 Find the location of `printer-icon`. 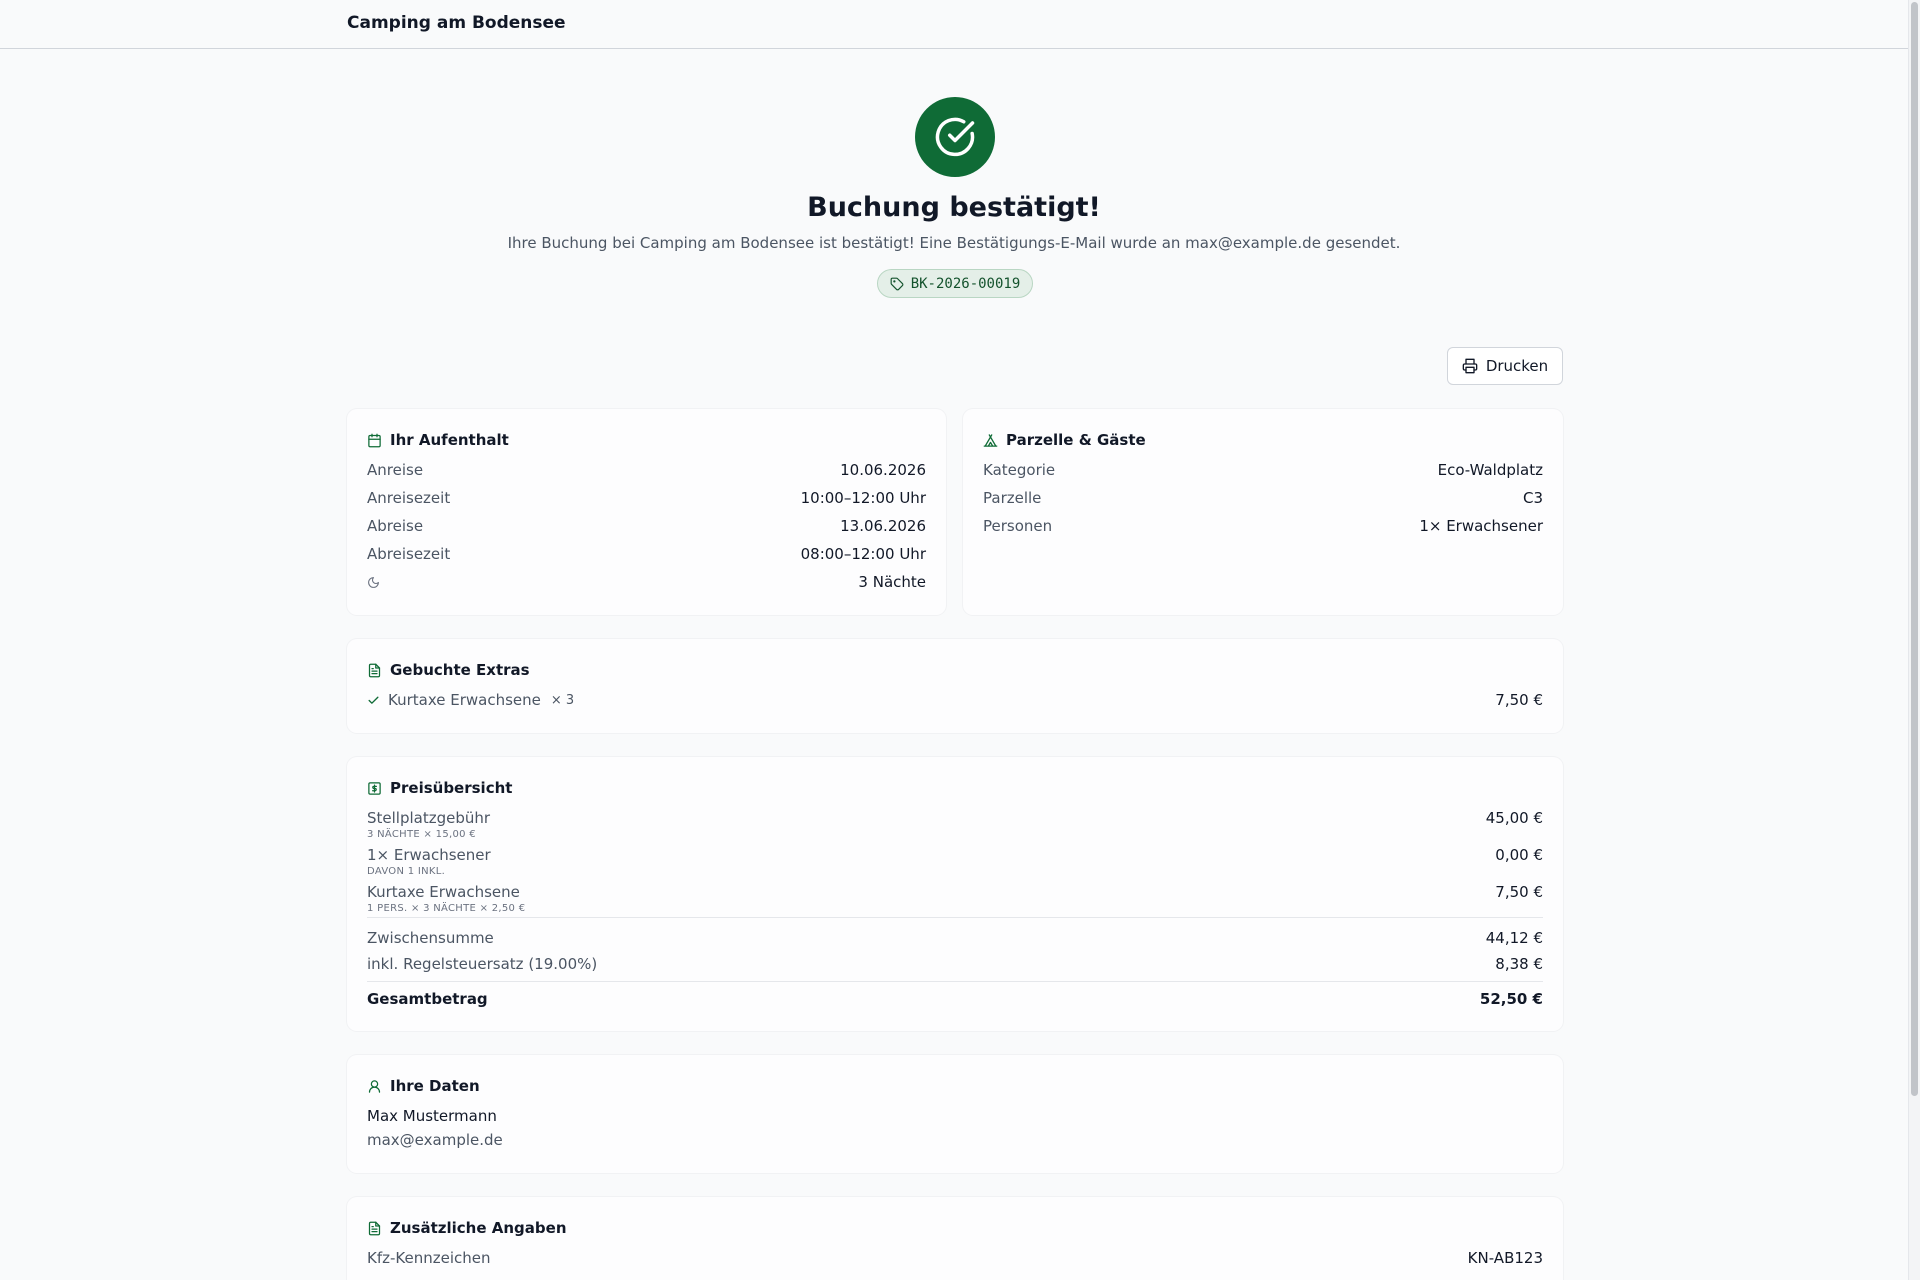

printer-icon is located at coordinates (1470, 366).